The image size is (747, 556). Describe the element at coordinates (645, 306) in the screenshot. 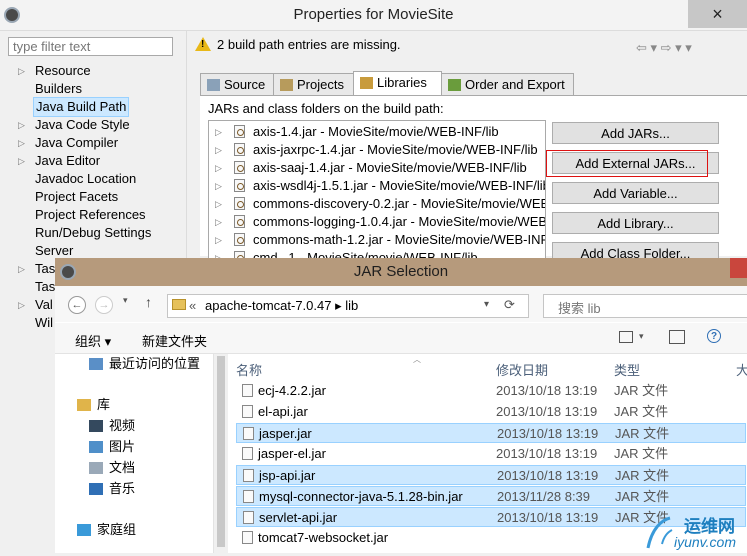

I see `search-input: 搜索 lib` at that location.